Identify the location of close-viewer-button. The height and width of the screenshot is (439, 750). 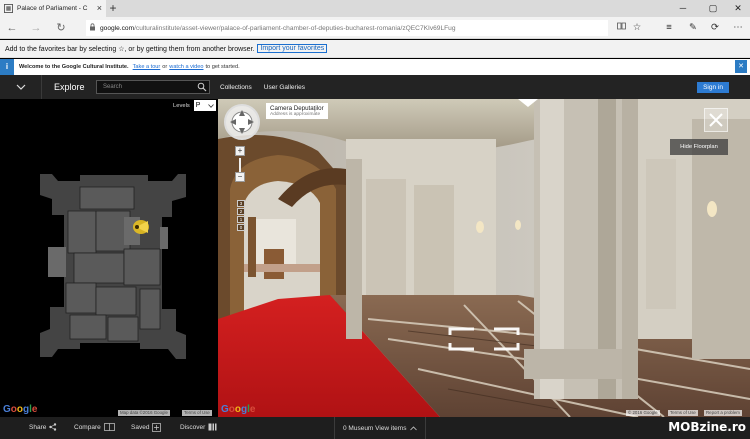
(716, 120).